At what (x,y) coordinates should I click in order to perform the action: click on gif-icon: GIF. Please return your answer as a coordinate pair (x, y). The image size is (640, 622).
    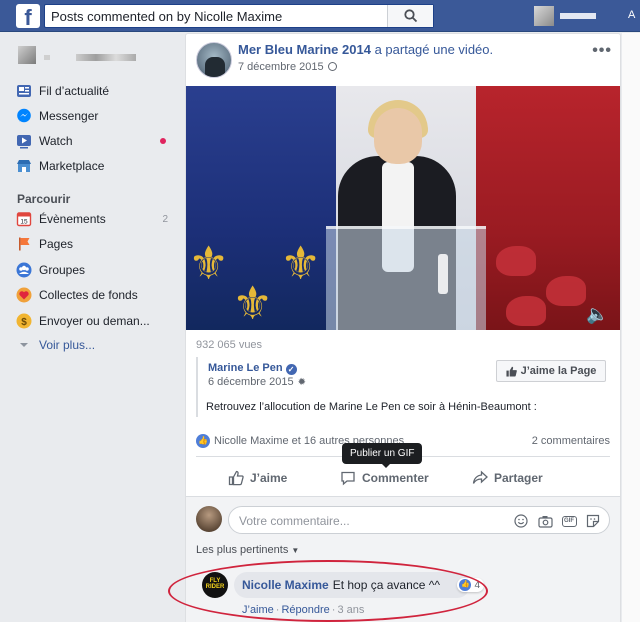
    Looking at the image, I should click on (569, 521).